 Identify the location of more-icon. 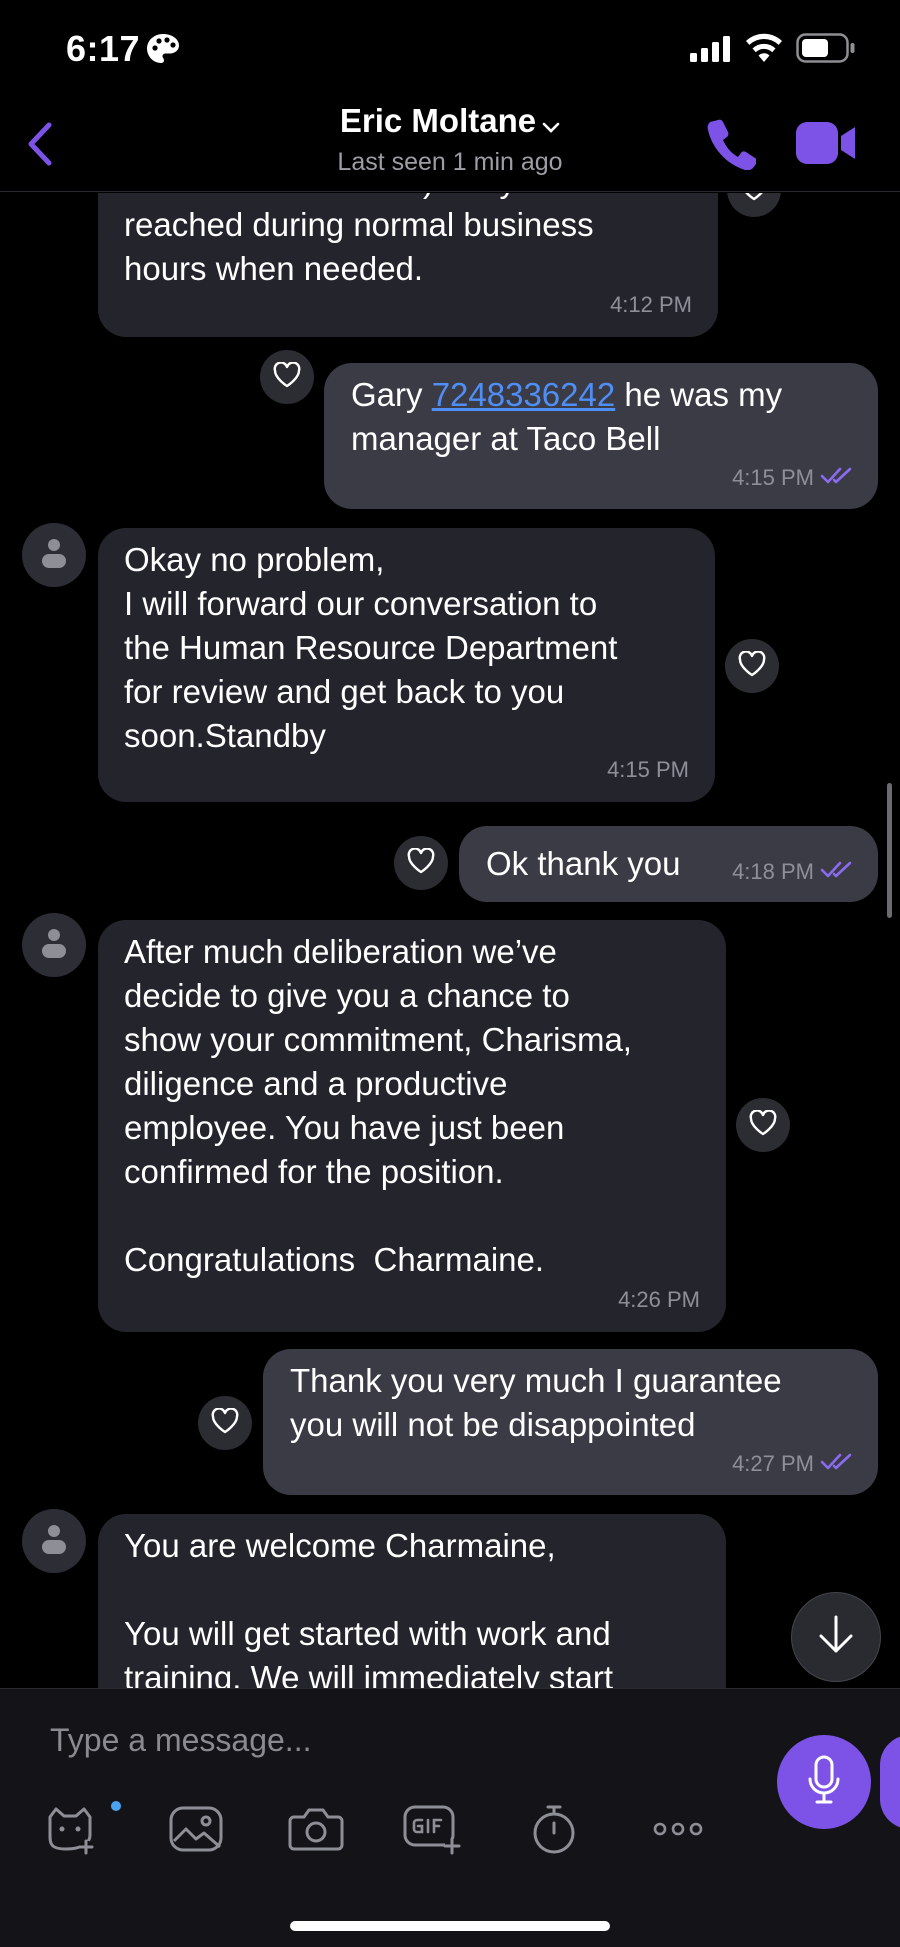
(678, 1831).